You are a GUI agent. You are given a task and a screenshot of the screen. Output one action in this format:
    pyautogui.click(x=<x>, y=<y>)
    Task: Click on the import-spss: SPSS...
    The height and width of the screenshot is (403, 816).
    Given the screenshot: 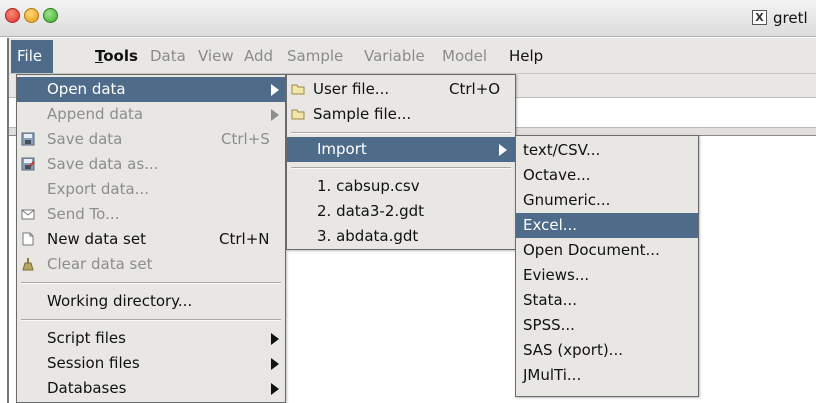 What is the action you would take?
    pyautogui.click(x=607, y=325)
    